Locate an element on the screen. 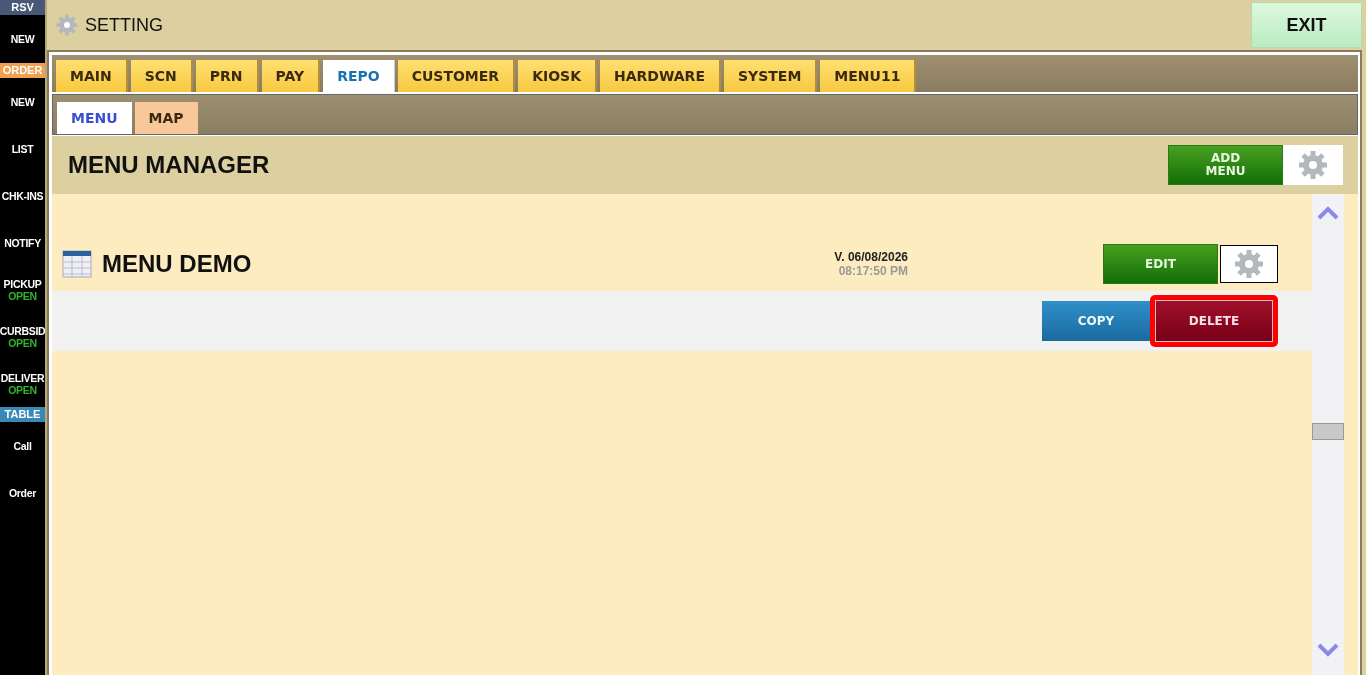 The height and width of the screenshot is (675, 1366). version-time: 08:17:50 PM is located at coordinates (873, 270).